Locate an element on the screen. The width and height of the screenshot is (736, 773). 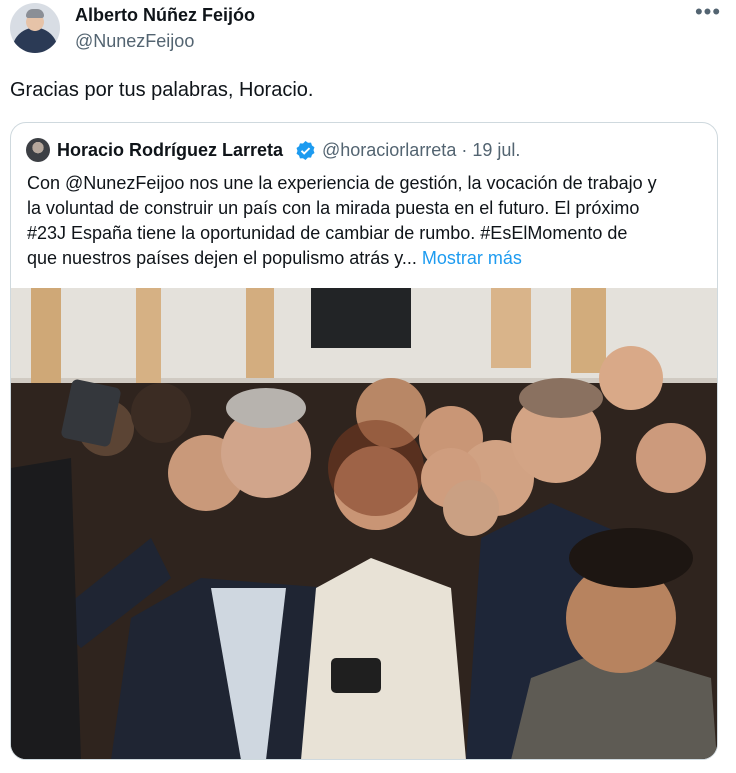
more-options-icon: ••• is located at coordinates (708, 13).